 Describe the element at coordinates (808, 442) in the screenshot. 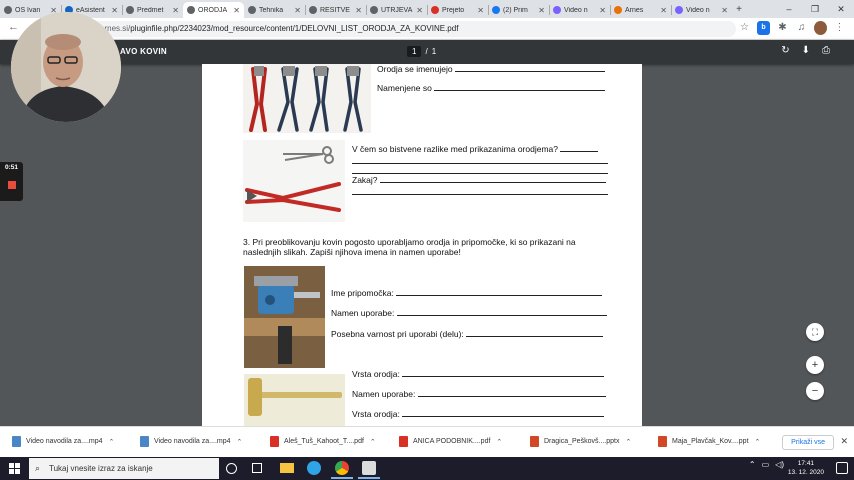

I see `show-all-downloads-button: Prikaži vse` at that location.